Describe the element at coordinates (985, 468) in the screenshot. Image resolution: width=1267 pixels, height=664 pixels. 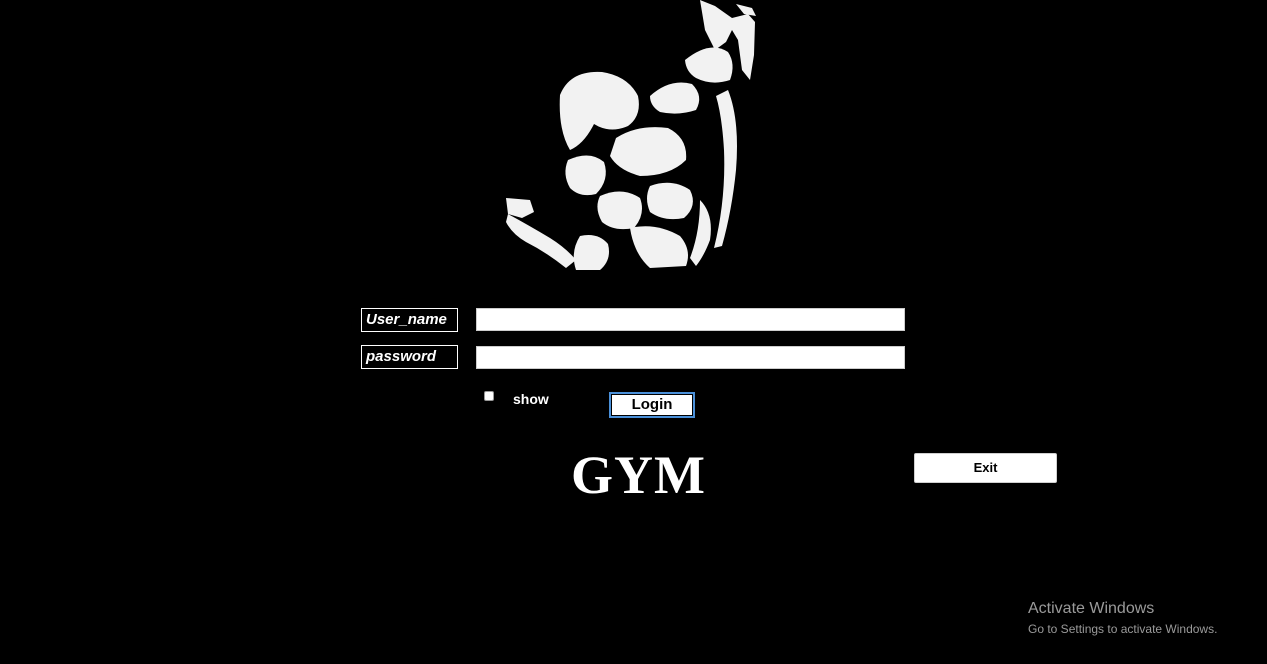
I see `exit-button: Exit` at that location.